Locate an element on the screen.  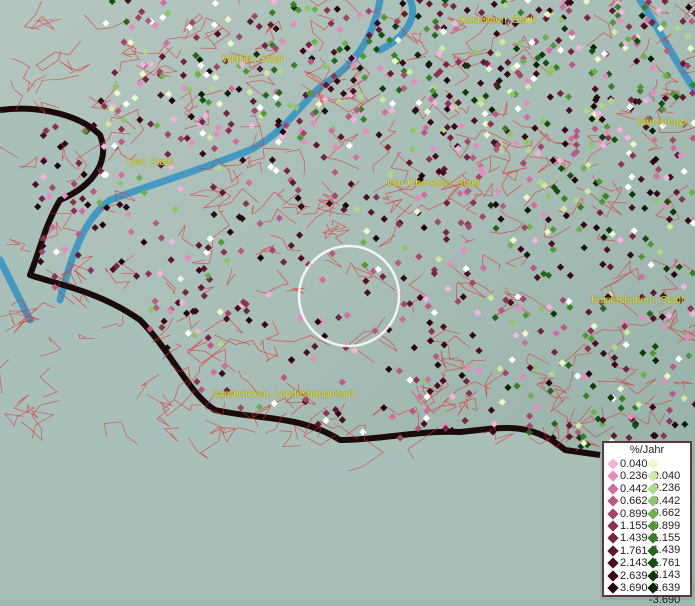
legend-title: %/Jahr is located at coordinates (647, 450).